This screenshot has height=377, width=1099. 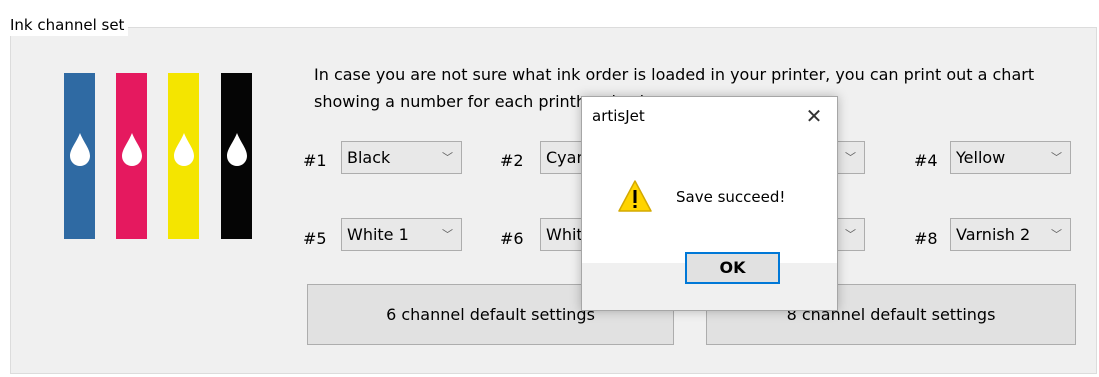 I want to click on group-title: Ink channel set, so click(x=67, y=25).